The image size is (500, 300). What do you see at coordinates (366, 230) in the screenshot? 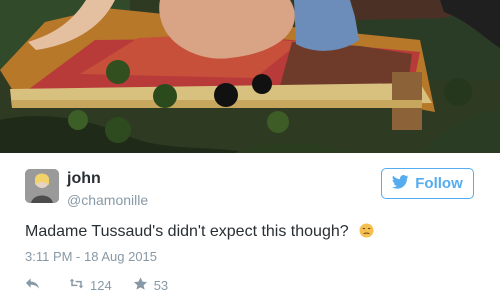
I see `unamused-face-emoji` at bounding box center [366, 230].